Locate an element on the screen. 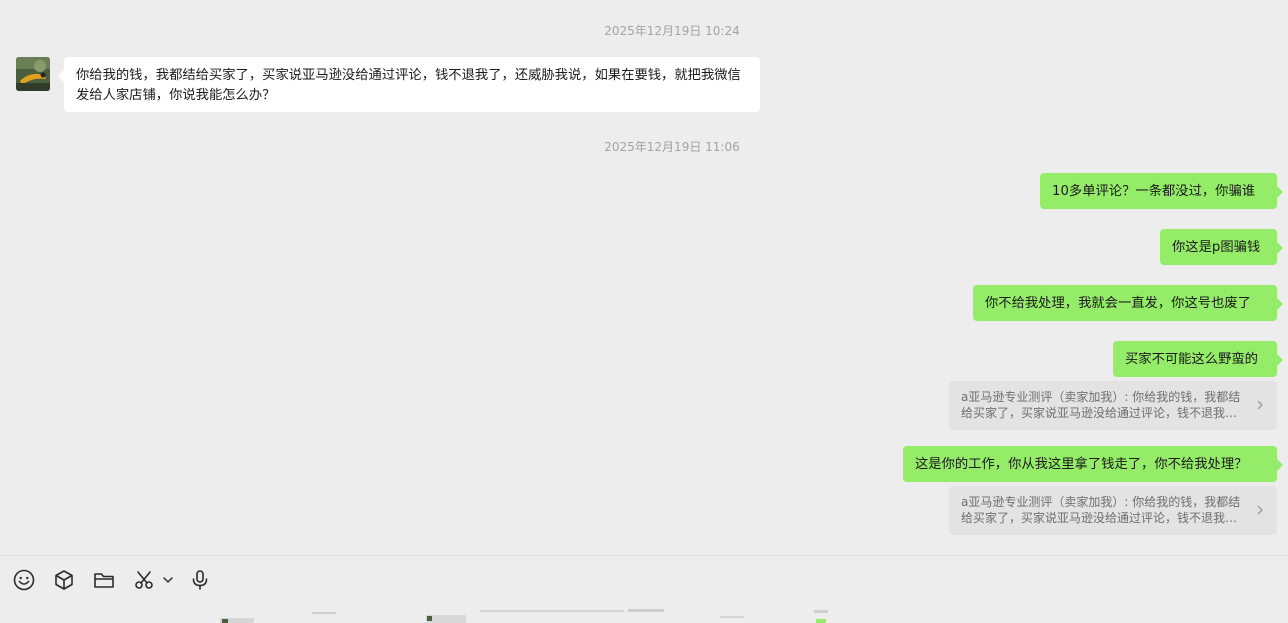  outgoing-message-bubble: 你不给我处理，我就会一直发，你这号也废了 is located at coordinates (1128, 303).